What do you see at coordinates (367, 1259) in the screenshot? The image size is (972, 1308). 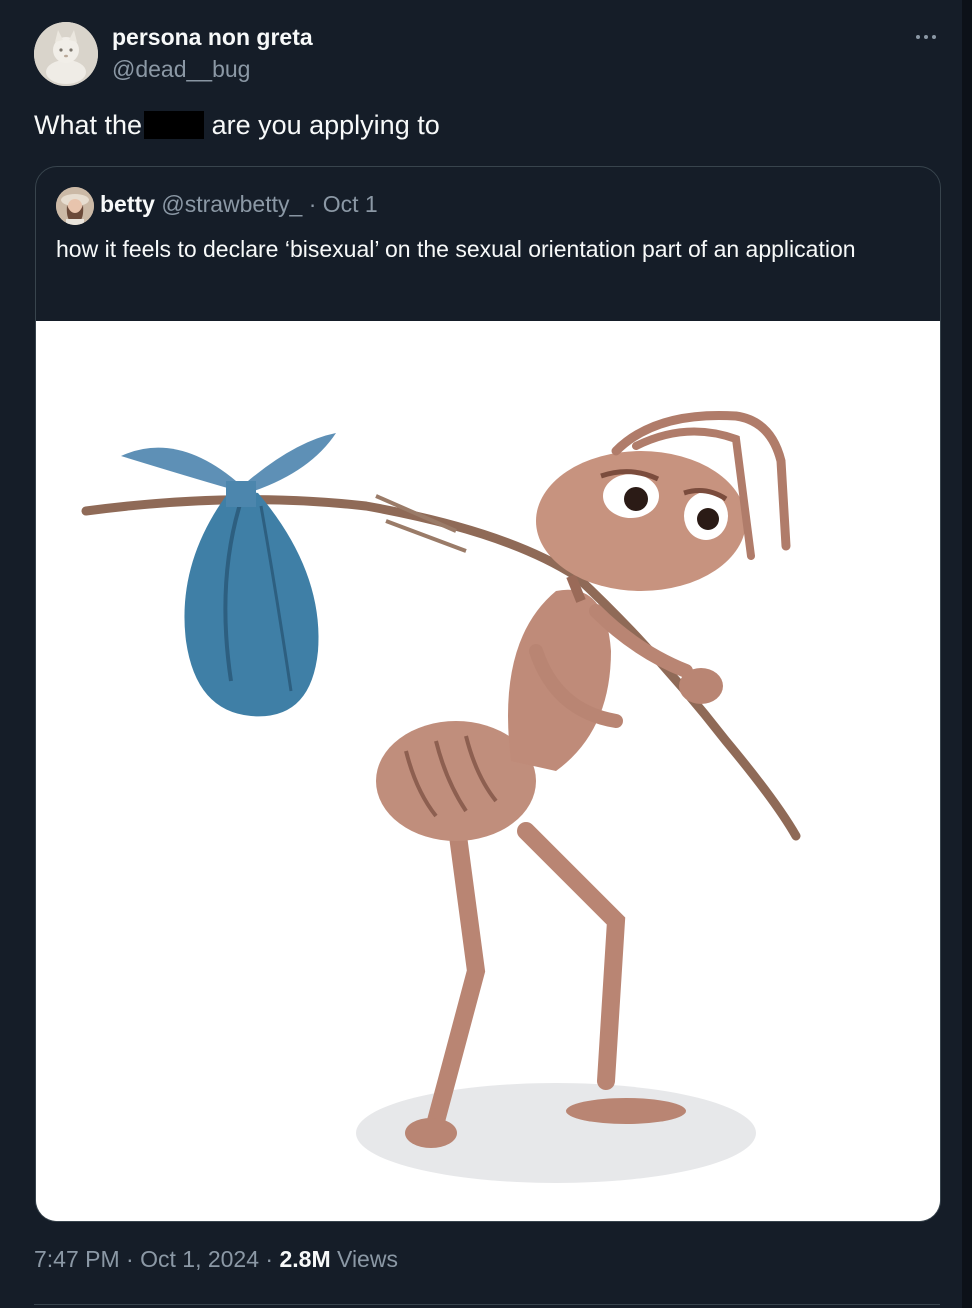 I see `views-label: Views` at bounding box center [367, 1259].